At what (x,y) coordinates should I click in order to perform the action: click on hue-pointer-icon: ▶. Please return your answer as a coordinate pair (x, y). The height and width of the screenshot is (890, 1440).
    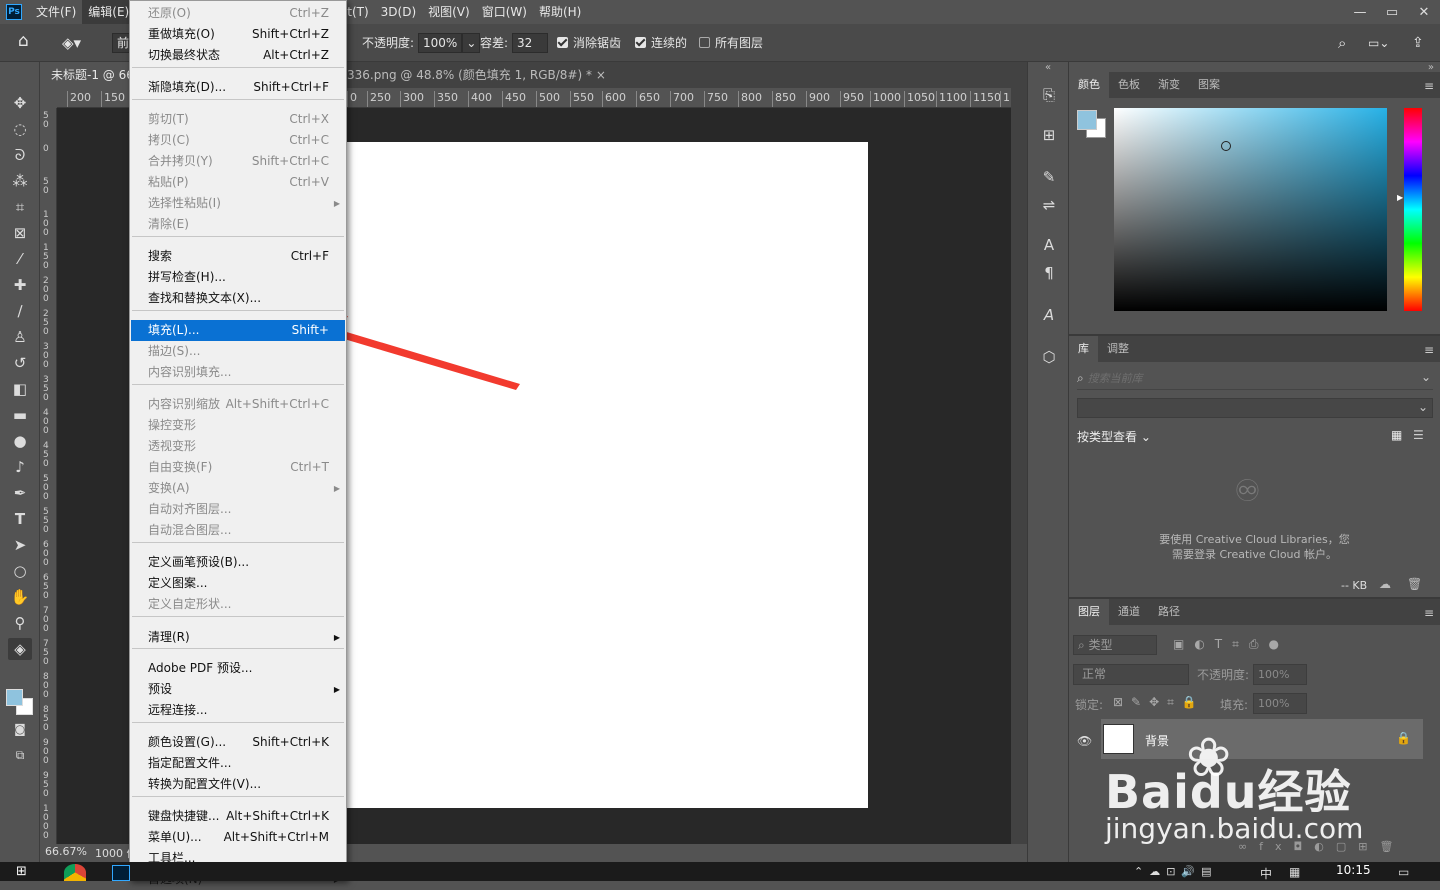
    Looking at the image, I should click on (1400, 197).